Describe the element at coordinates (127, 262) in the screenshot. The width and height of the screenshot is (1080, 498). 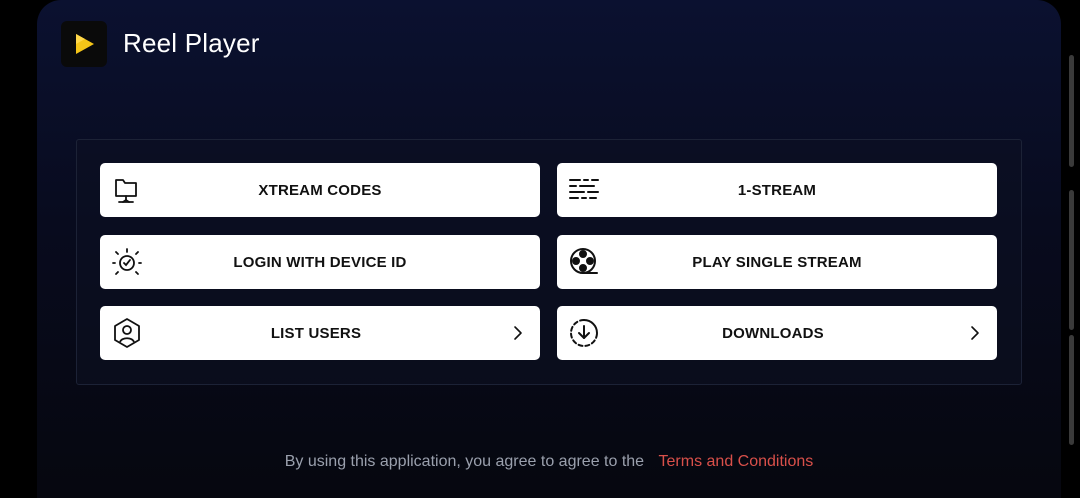
I see `device-sun-icon` at that location.